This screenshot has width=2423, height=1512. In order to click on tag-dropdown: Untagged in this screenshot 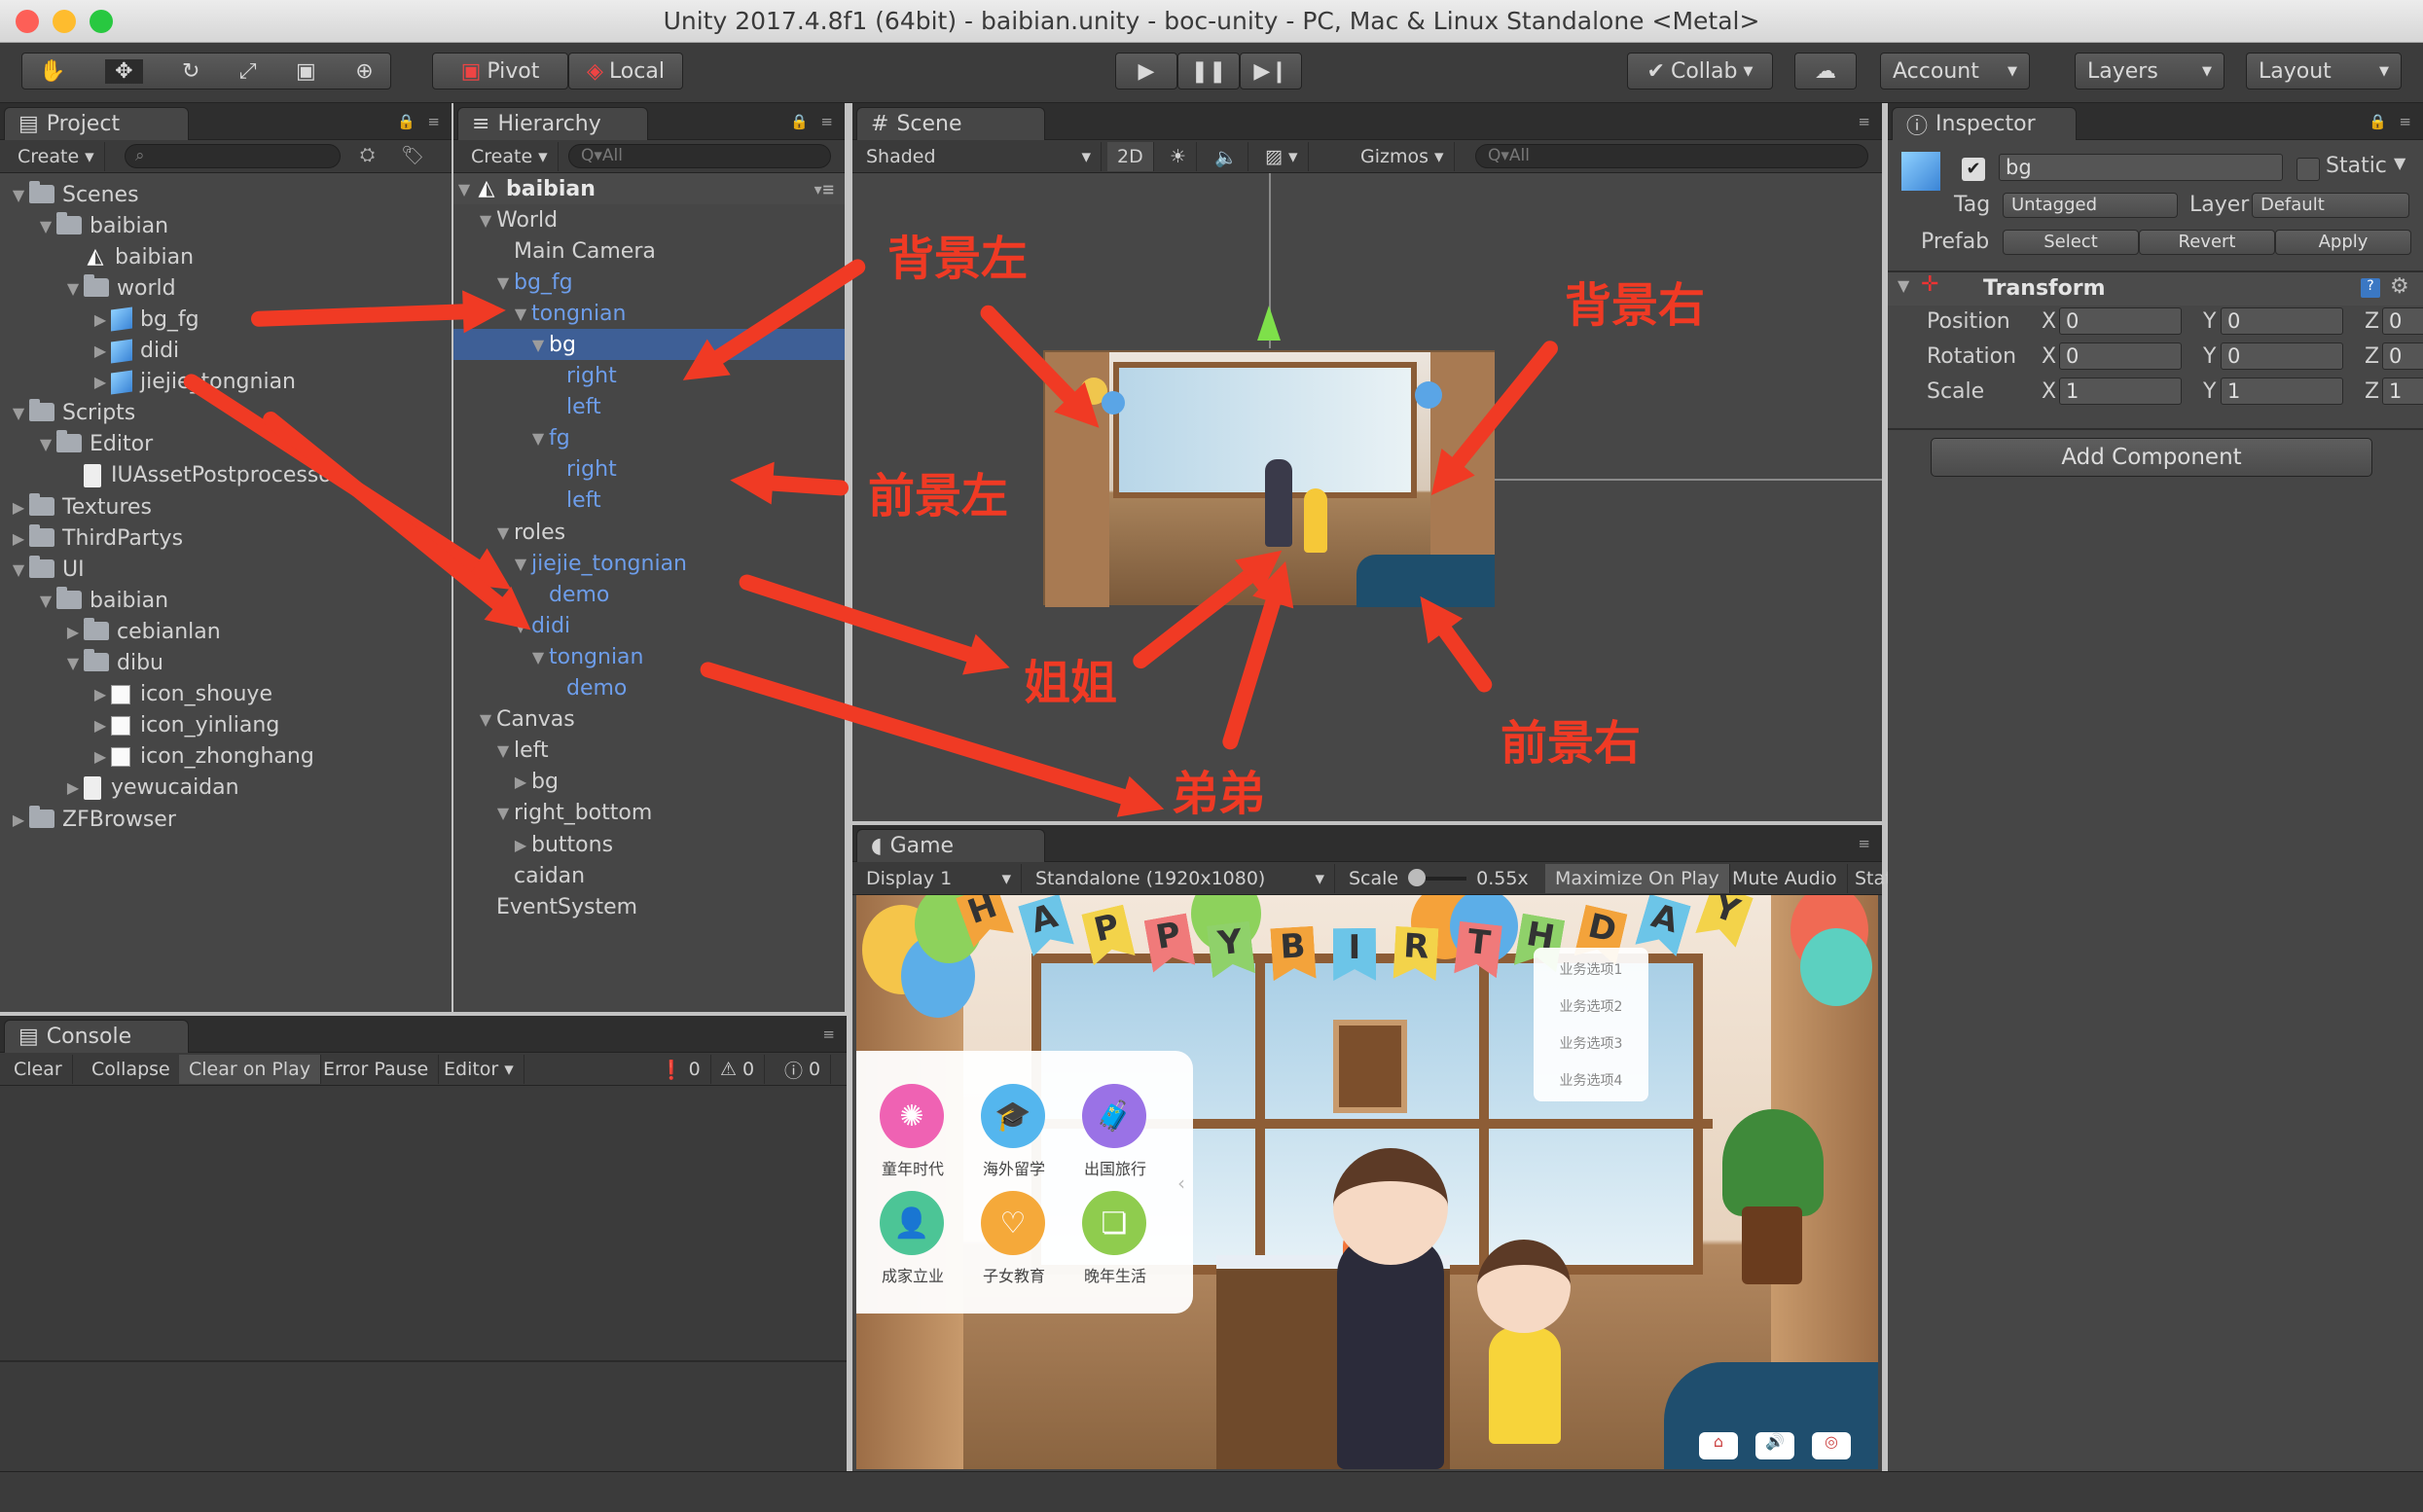, I will do `click(2090, 205)`.